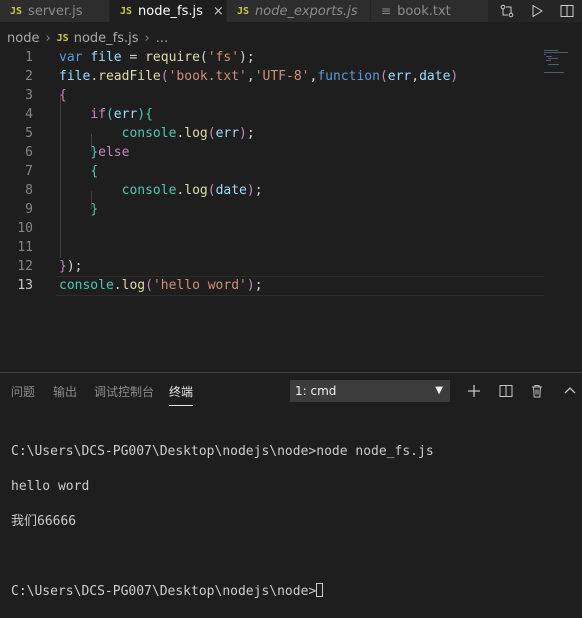 The width and height of the screenshot is (582, 618). I want to click on terminal-line: hello word, so click(50, 486).